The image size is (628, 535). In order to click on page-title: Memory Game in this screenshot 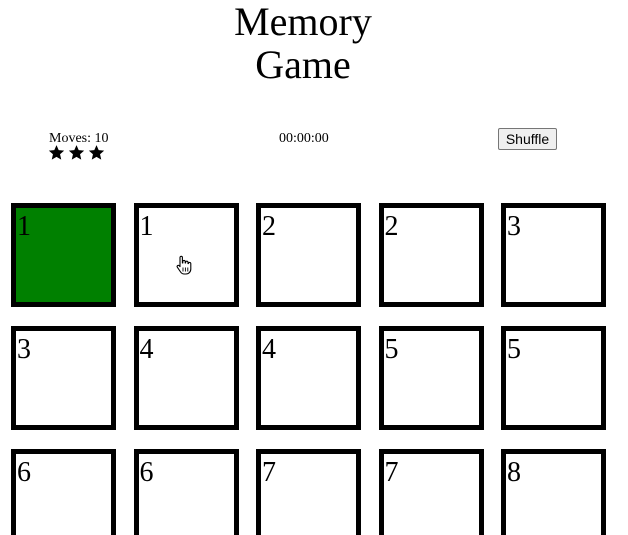, I will do `click(303, 43)`.